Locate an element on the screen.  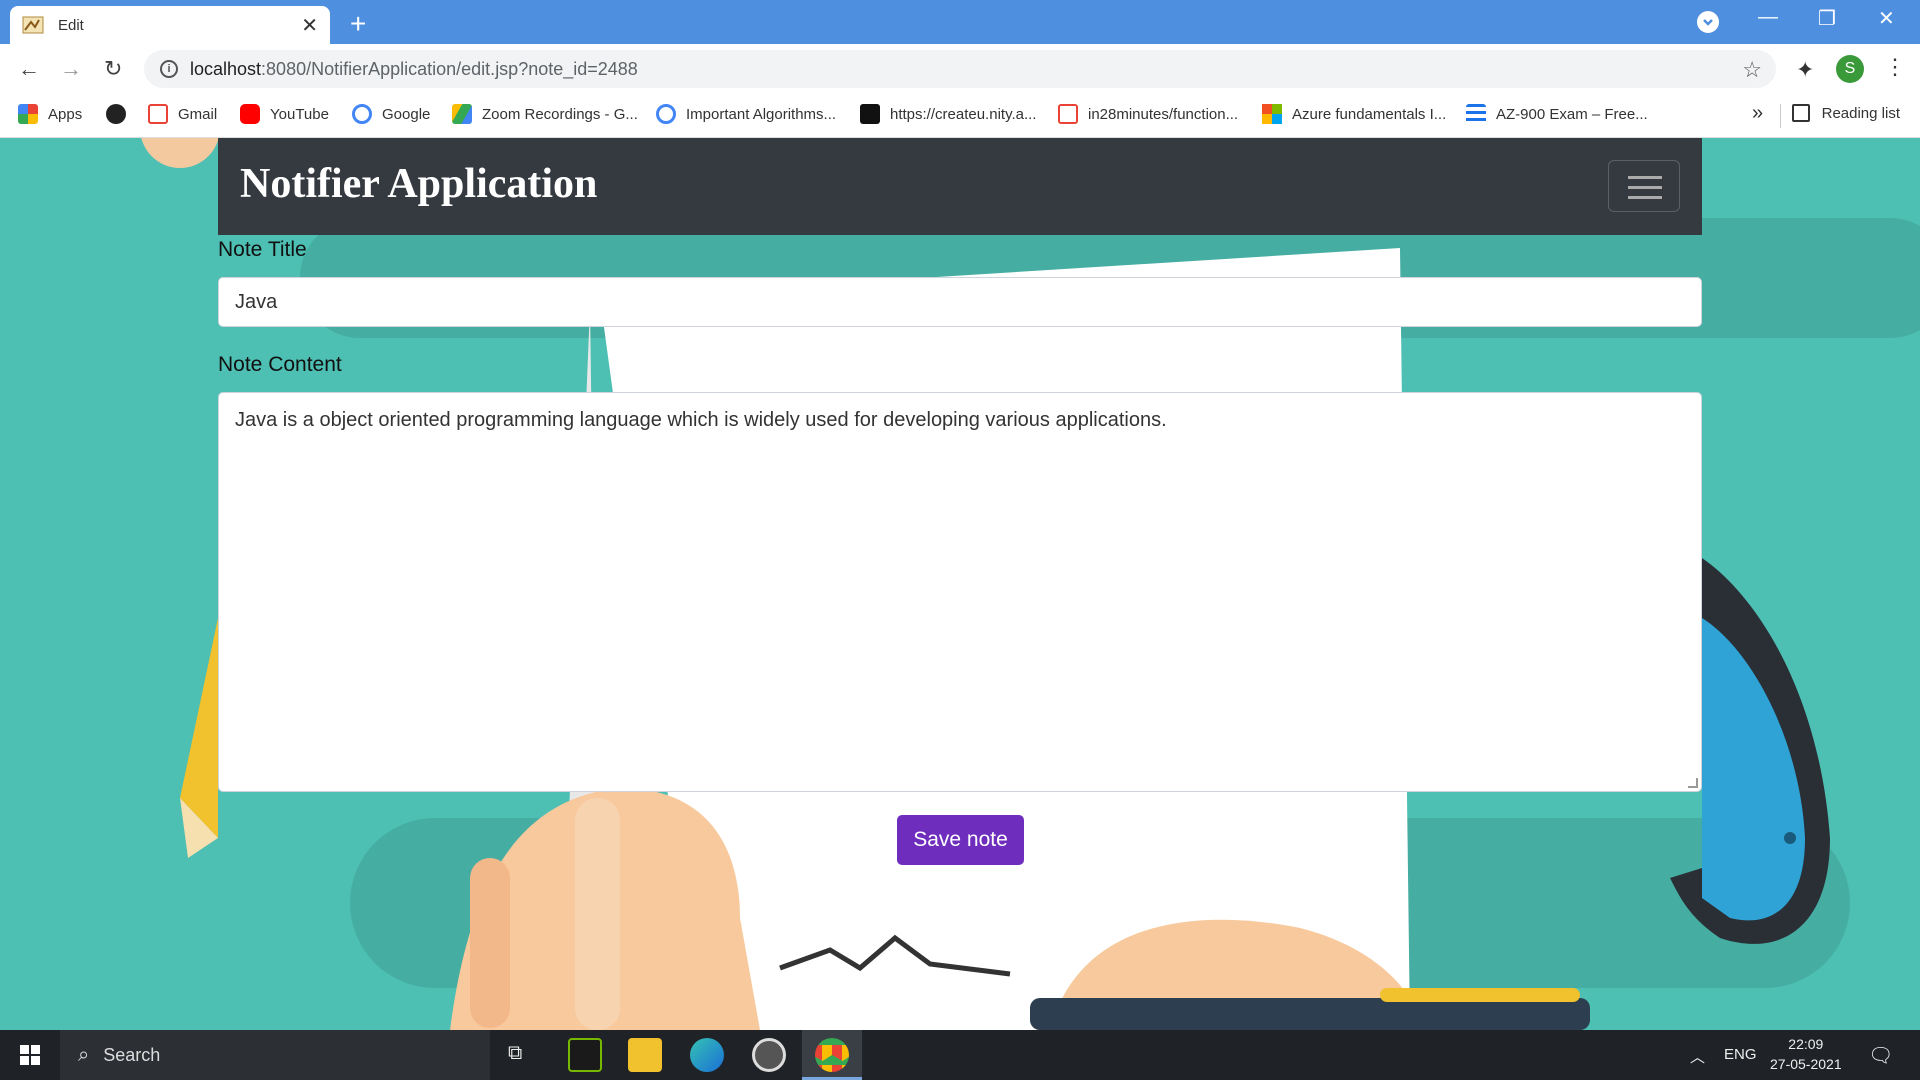
url-host: localhost is located at coordinates (226, 68).